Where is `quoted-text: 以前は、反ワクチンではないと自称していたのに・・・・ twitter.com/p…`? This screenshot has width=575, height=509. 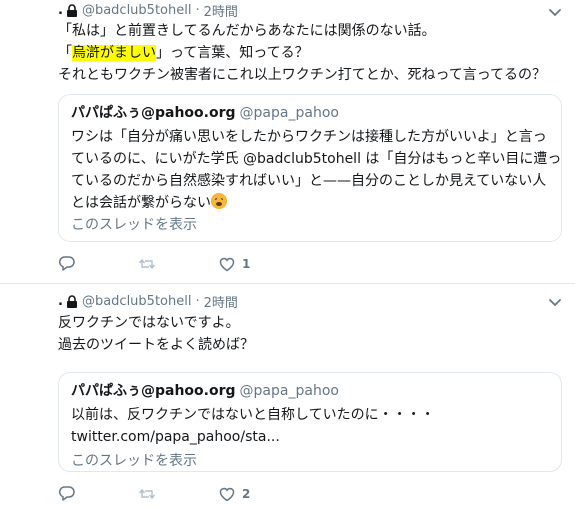
quoted-text: 以前は、反ワクチンではないと自称していたのに・・・・ twitter.com/p… is located at coordinates (310, 426).